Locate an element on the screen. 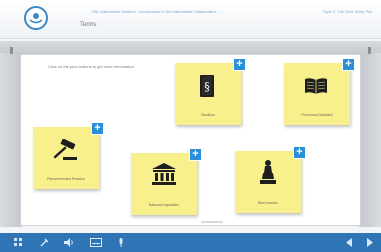  note-functional-standard: Functional Standard + is located at coordinates (319, 91).